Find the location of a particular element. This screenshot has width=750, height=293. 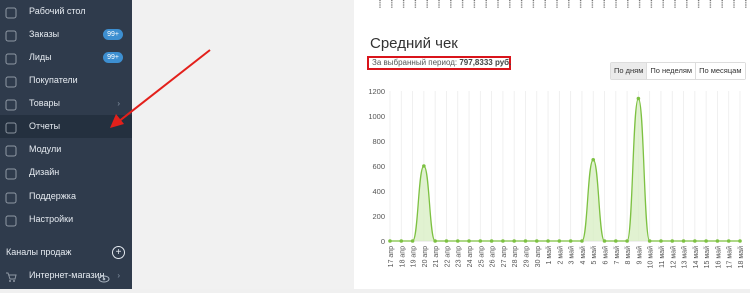

sidebar-item-customers: Покупатели is located at coordinates (66, 80).